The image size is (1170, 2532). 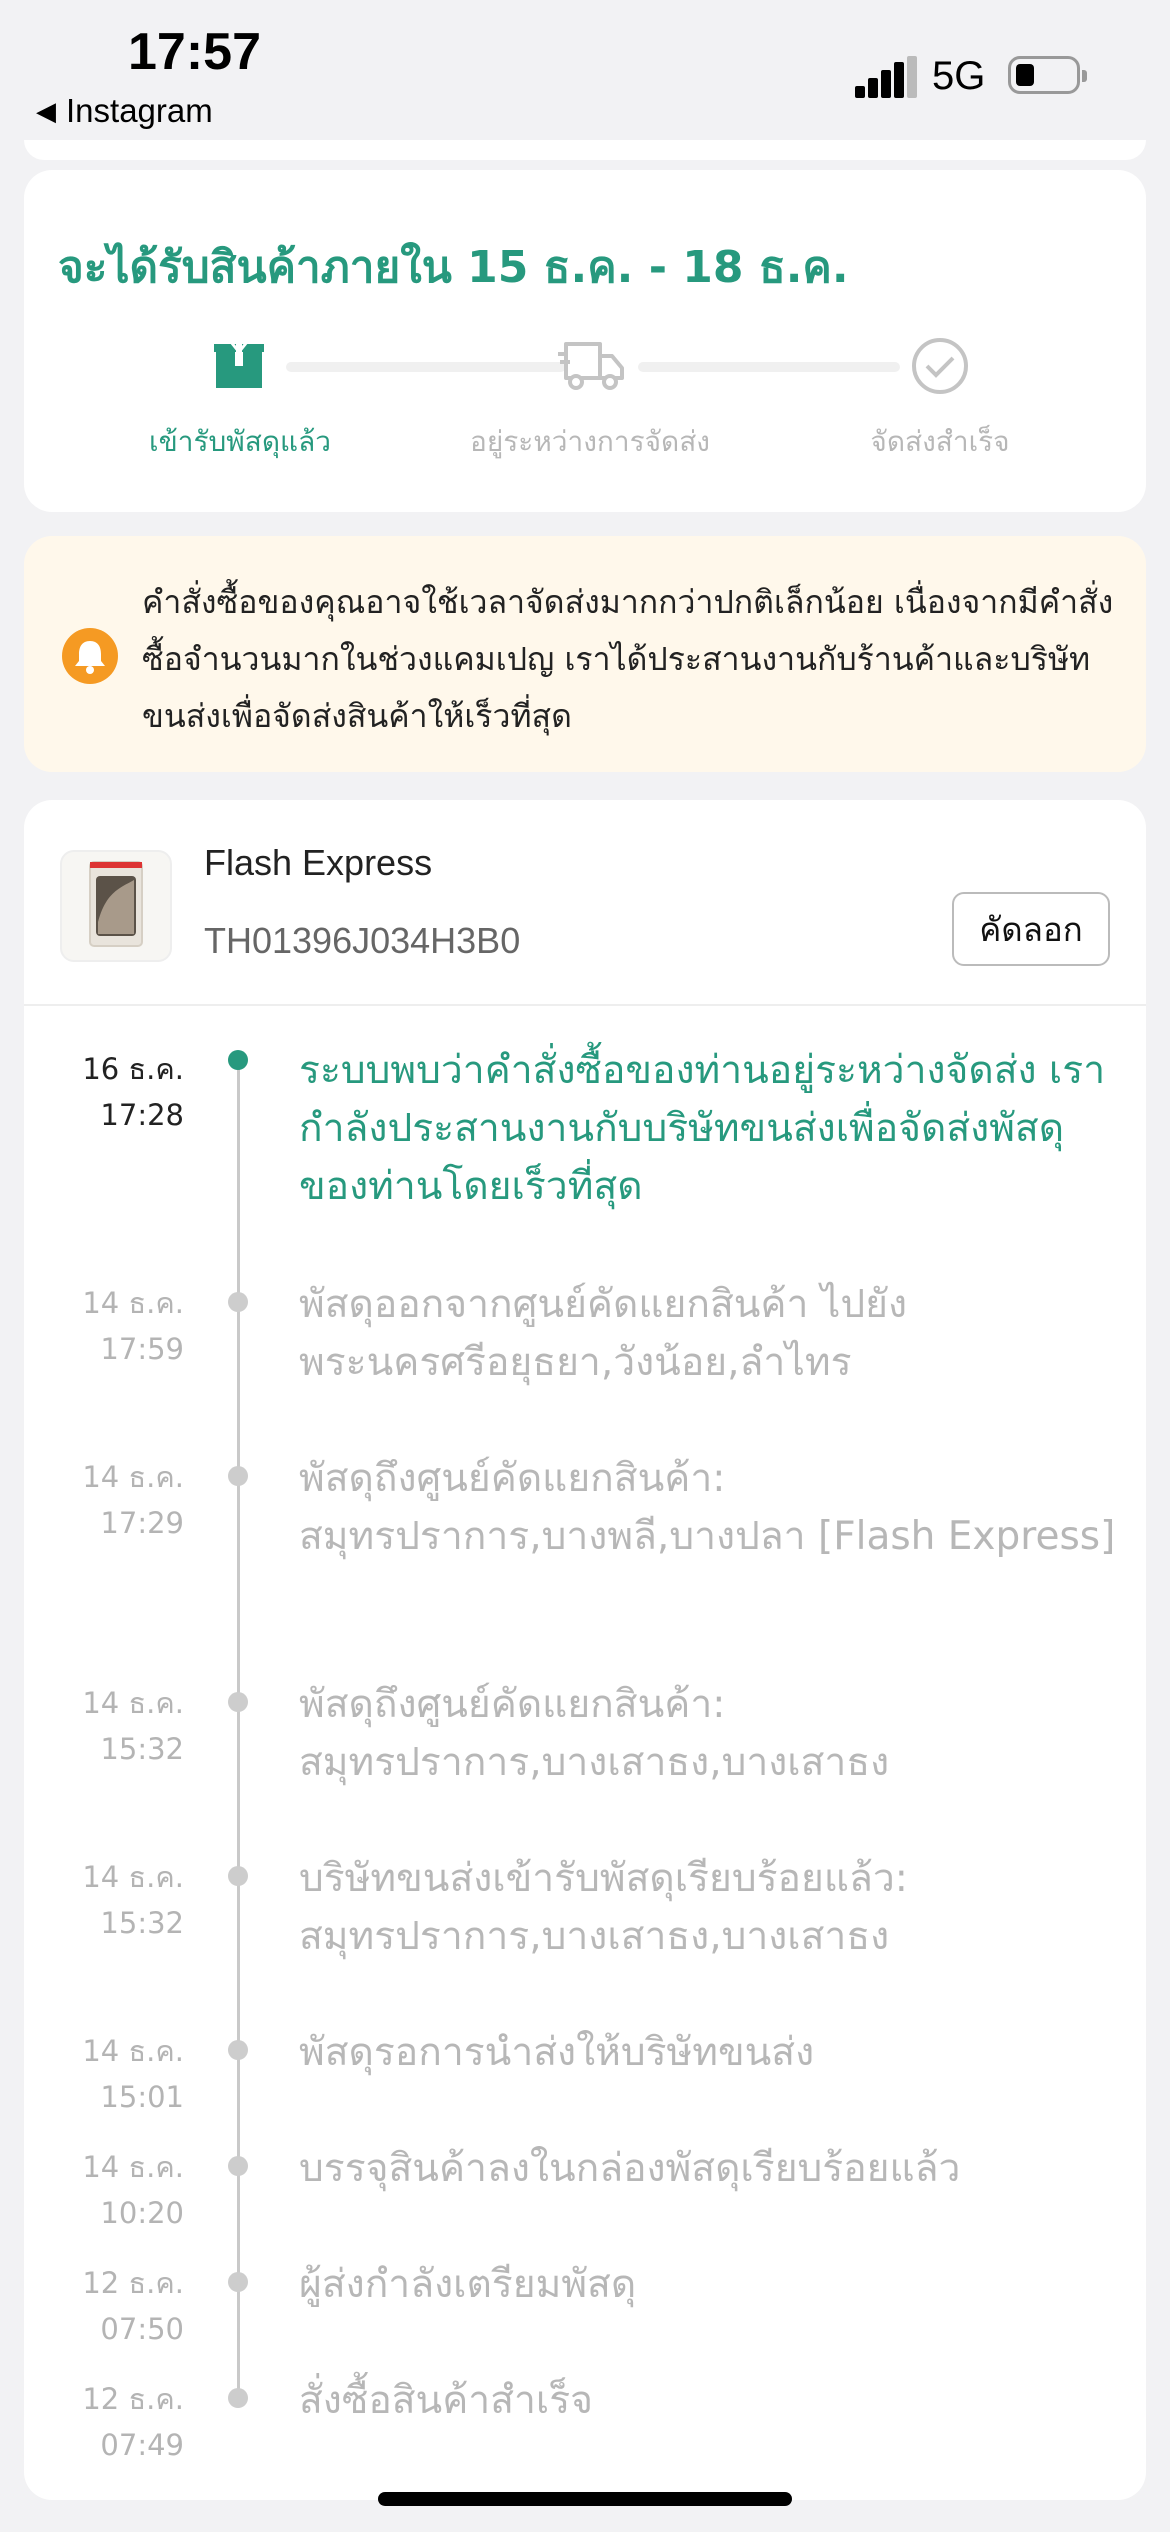 I want to click on truck-icon, so click(x=591, y=366).